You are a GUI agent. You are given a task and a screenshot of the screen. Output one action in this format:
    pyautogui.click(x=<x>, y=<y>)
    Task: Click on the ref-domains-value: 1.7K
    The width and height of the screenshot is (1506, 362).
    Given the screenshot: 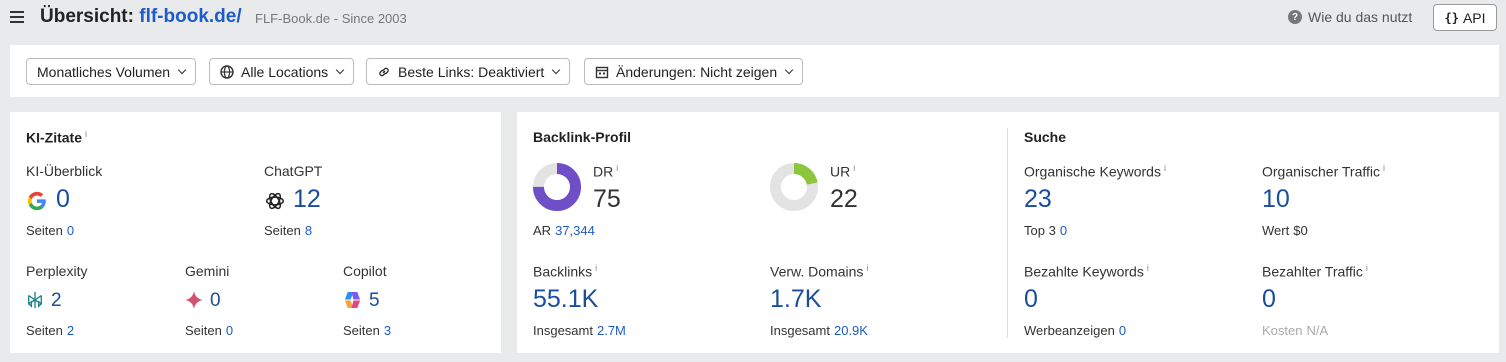 What is the action you would take?
    pyautogui.click(x=795, y=299)
    